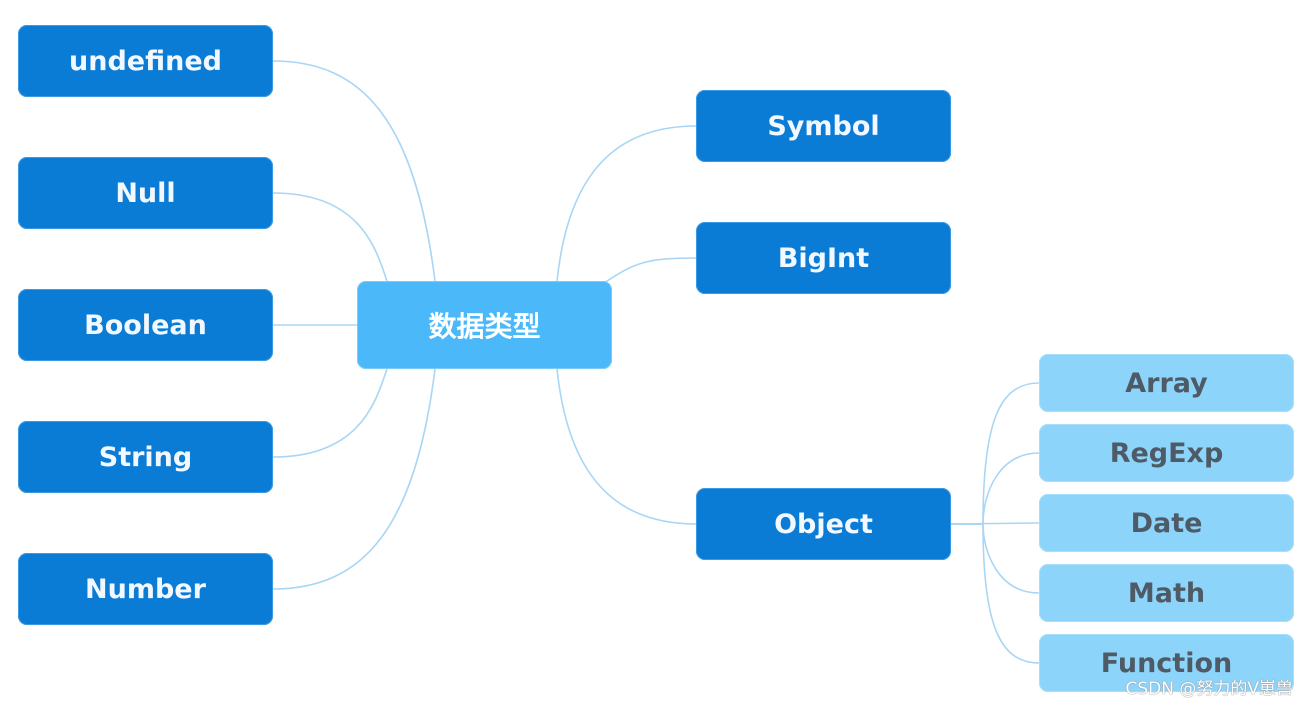 This screenshot has height=707, width=1307. What do you see at coordinates (330, 237) in the screenshot?
I see `connector-root-null` at bounding box center [330, 237].